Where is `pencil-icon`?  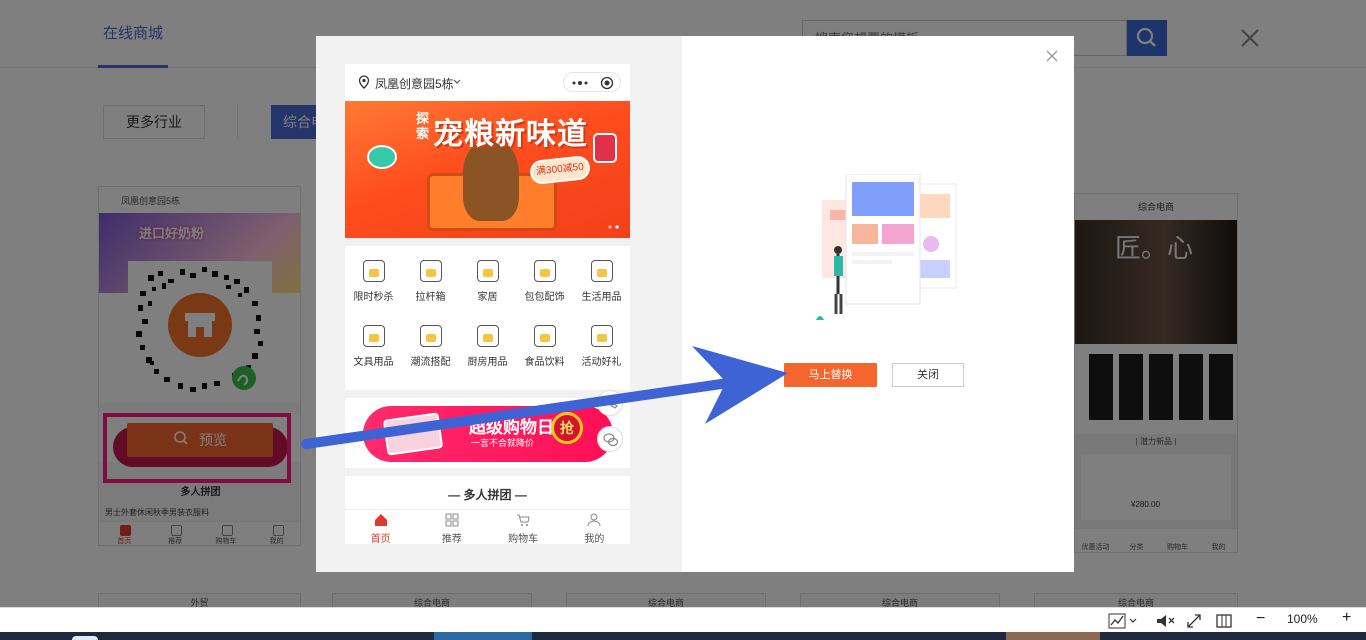 pencil-icon is located at coordinates (373, 336).